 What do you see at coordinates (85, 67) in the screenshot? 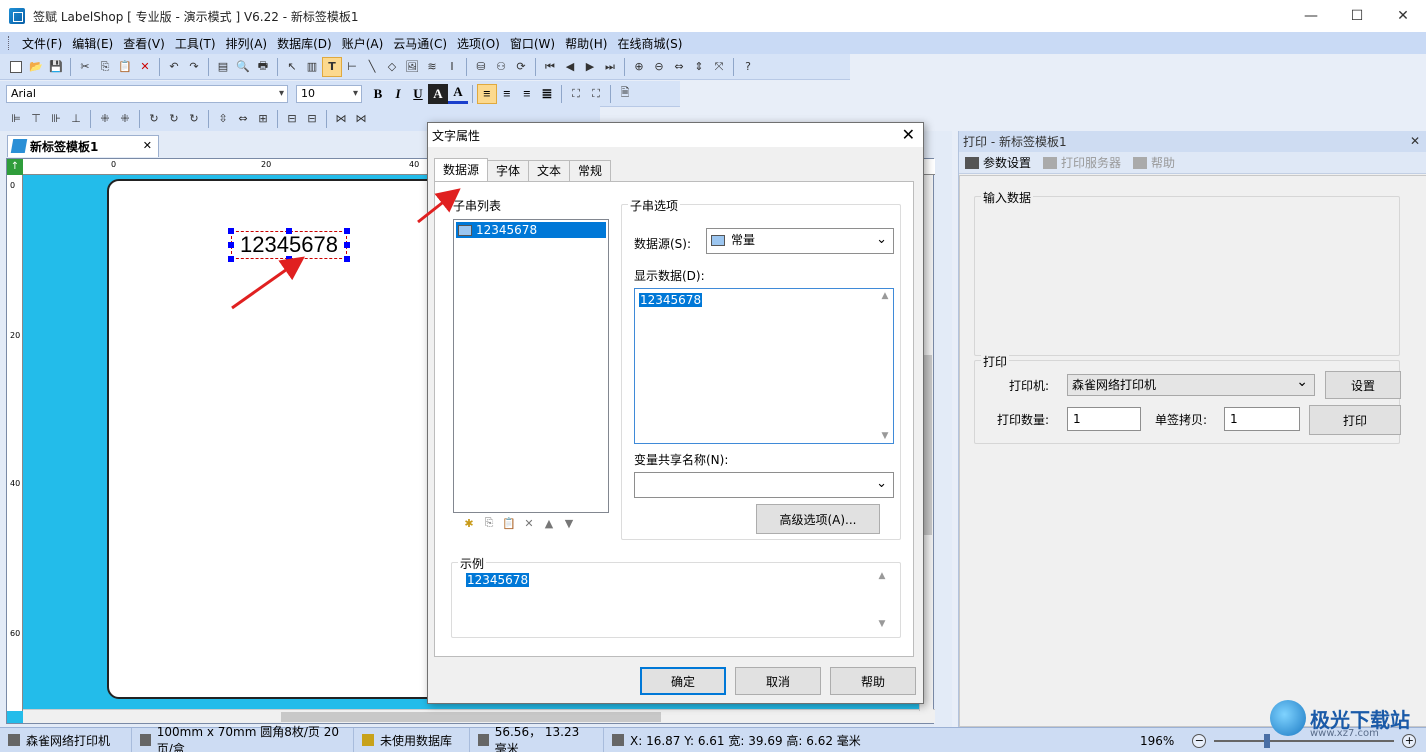
I see `cut-icon: ✂` at bounding box center [85, 67].